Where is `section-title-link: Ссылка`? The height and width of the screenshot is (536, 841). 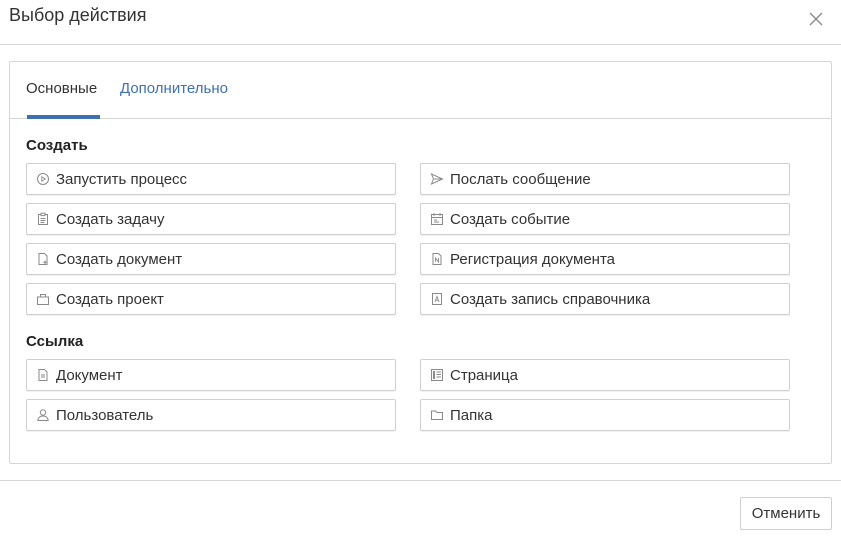
section-title-link: Ссылка is located at coordinates (55, 341).